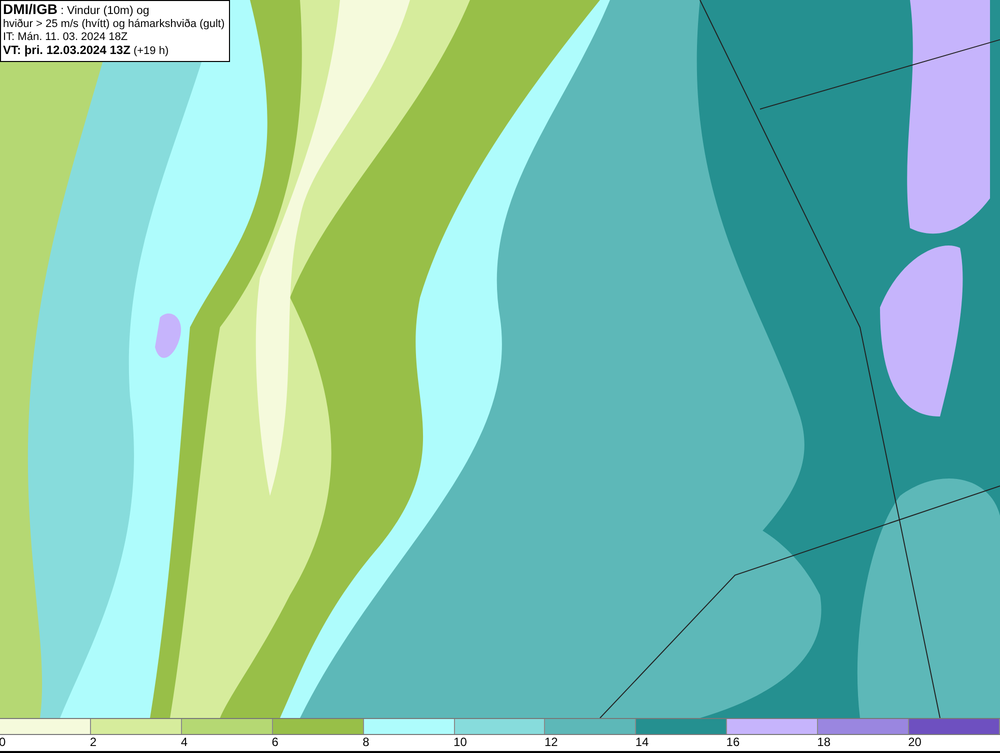  What do you see at coordinates (824, 743) in the screenshot?
I see `legend-tick-label: 18` at bounding box center [824, 743].